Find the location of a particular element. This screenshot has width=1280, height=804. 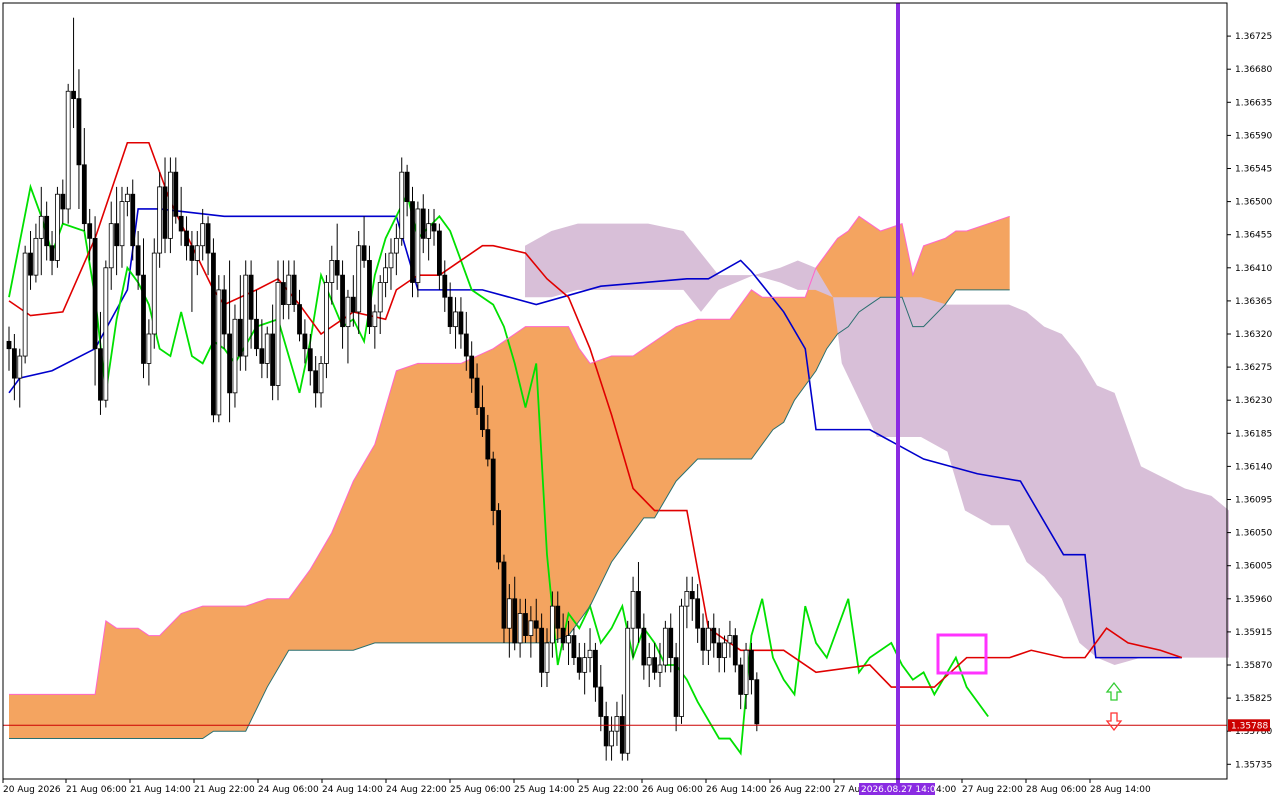

y-tick-label: 1.36140 is located at coordinates (1253, 467).